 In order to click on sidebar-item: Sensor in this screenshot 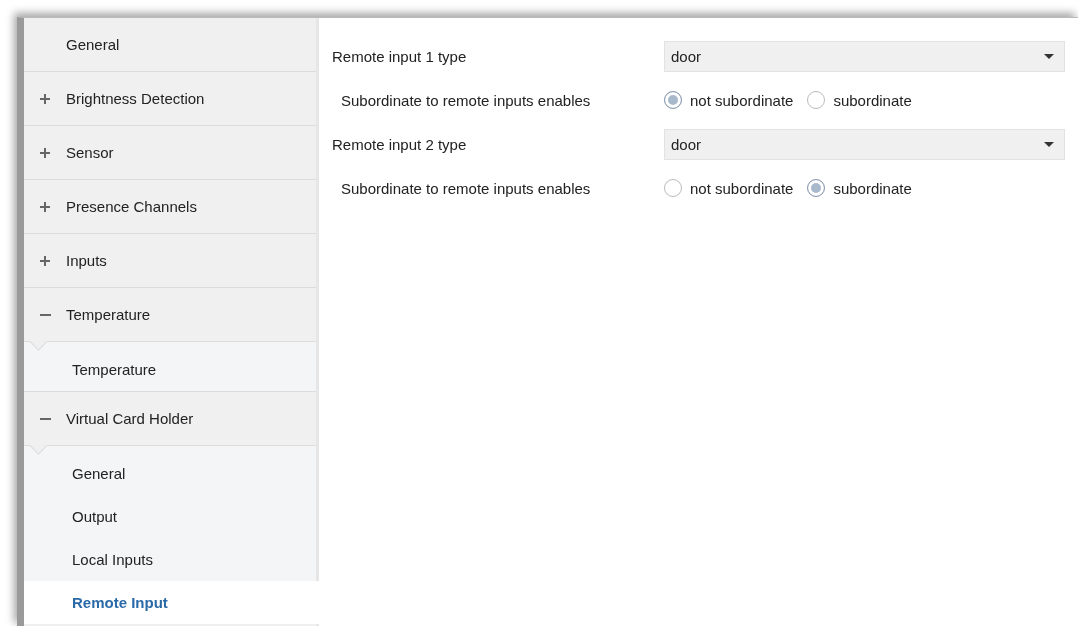, I will do `click(170, 153)`.